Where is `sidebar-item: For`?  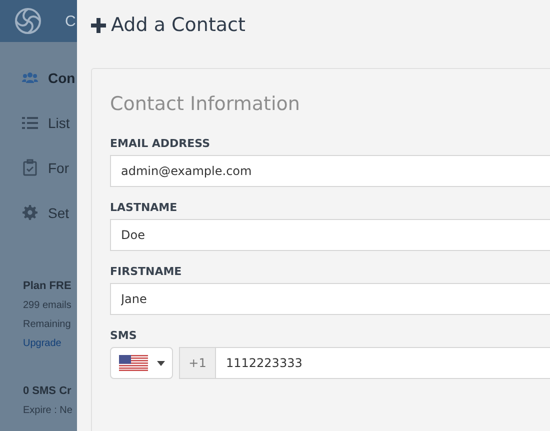 sidebar-item: For is located at coordinates (38, 167).